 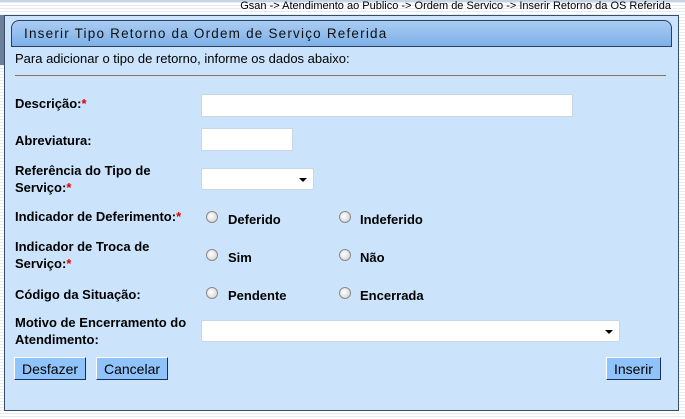 What do you see at coordinates (410, 331) in the screenshot?
I see `motivo-select` at bounding box center [410, 331].